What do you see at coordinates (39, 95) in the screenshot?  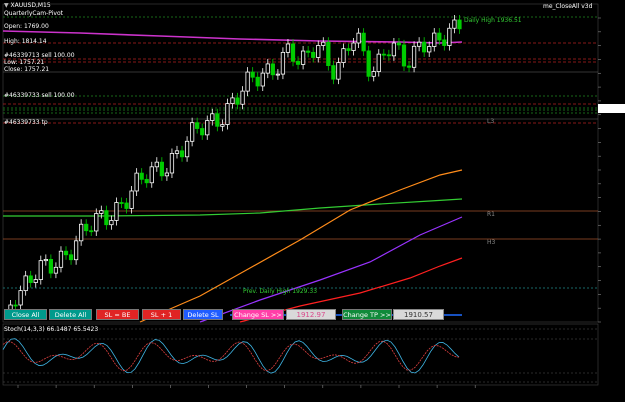 I see `order-label-2: #46339733 sell 100.00` at bounding box center [39, 95].